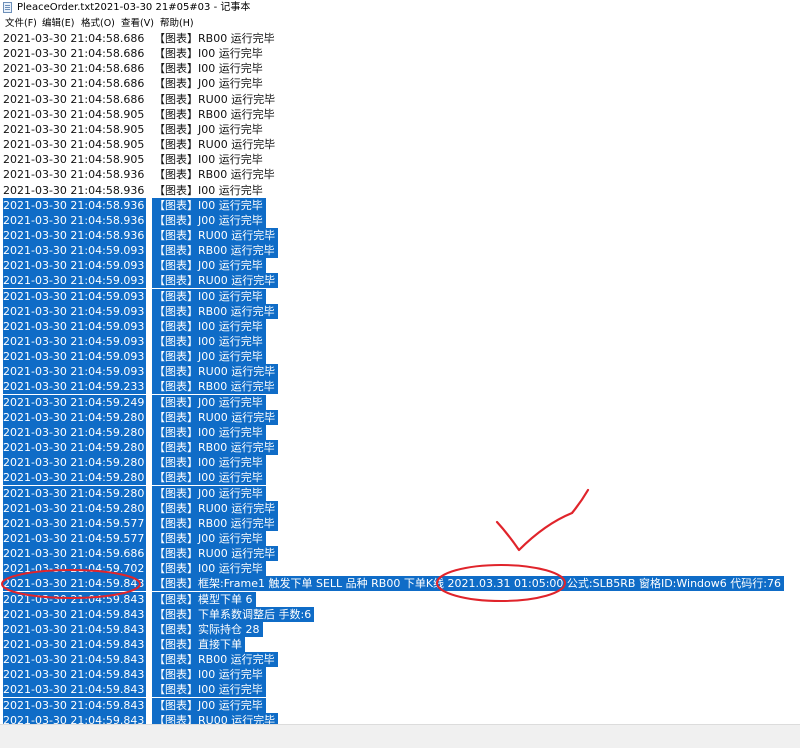 This screenshot has height=748, width=800. Describe the element at coordinates (233, 614) in the screenshot. I see `log-message: 【图表】下单系数调整后 手数:6` at that location.